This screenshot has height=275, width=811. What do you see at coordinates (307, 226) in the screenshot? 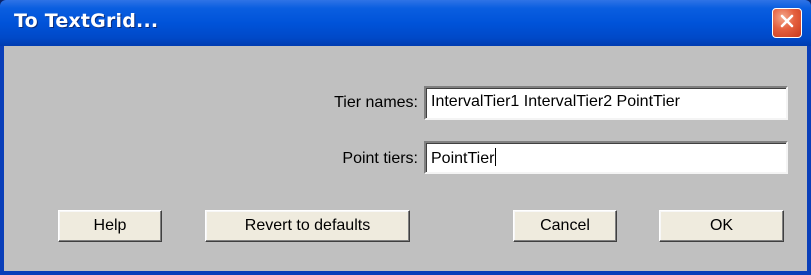
I see `revert-to-defaults-button: Revert to defaults` at bounding box center [307, 226].